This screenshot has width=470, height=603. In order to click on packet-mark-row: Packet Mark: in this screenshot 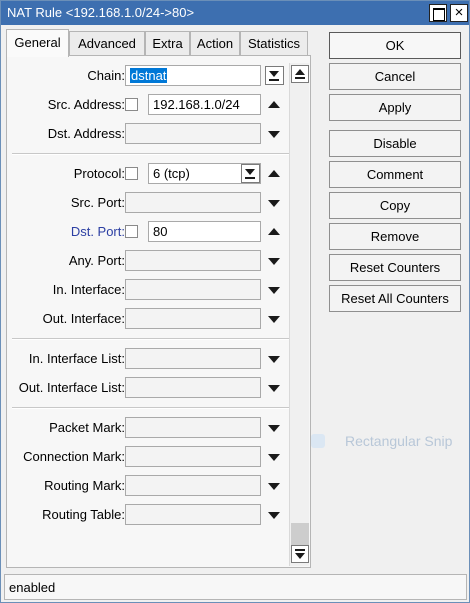, I will do `click(157, 428)`.